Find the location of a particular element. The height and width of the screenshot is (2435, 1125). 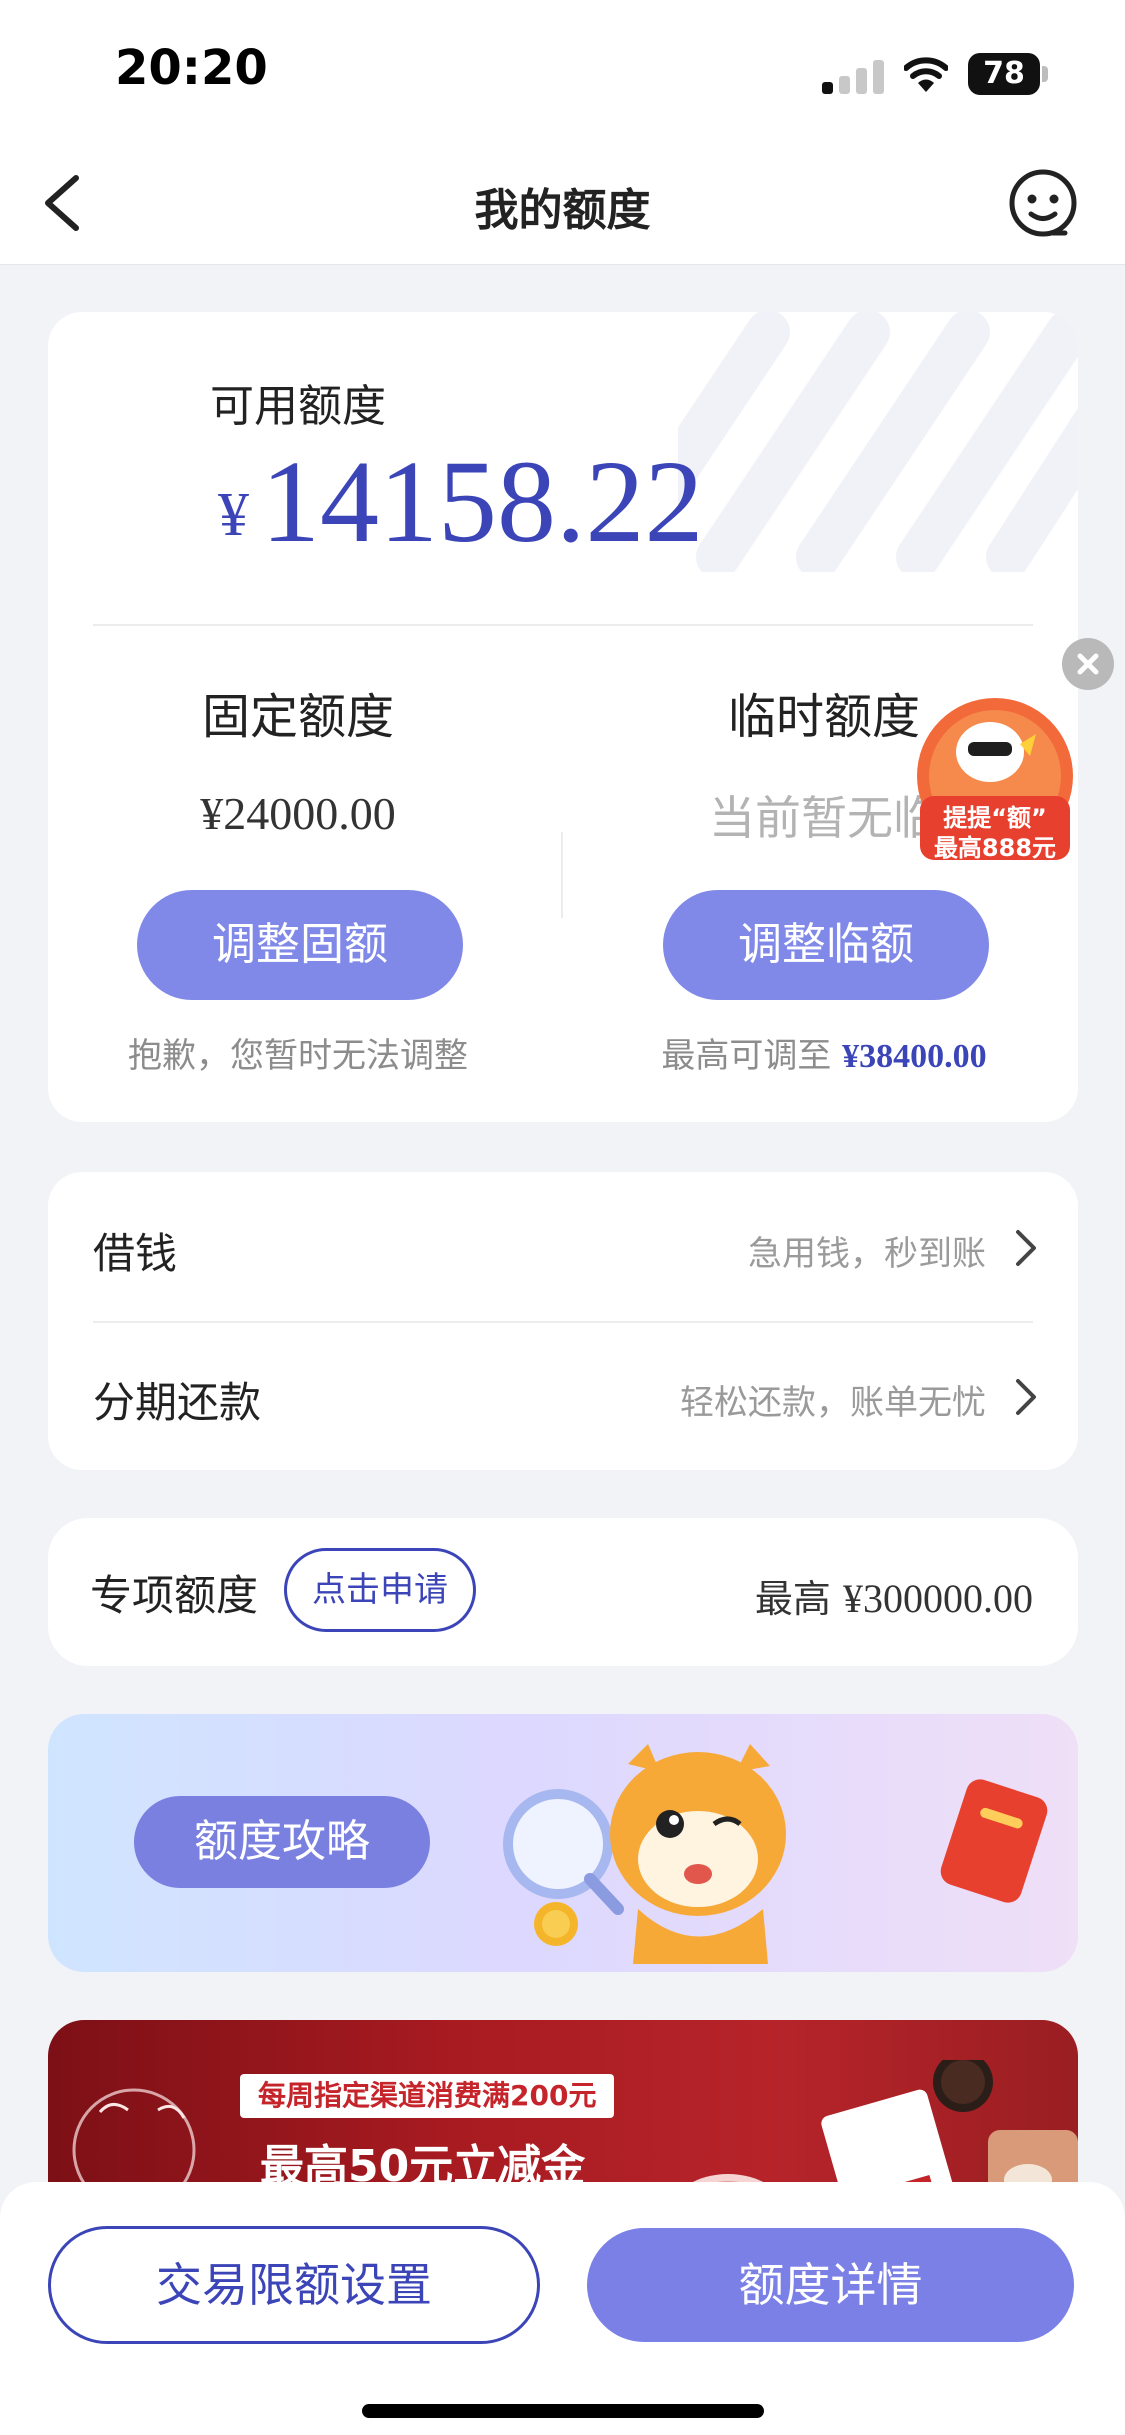

fixed-quota-note: 抱歉，您暂时无法调整 is located at coordinates (298, 1056).